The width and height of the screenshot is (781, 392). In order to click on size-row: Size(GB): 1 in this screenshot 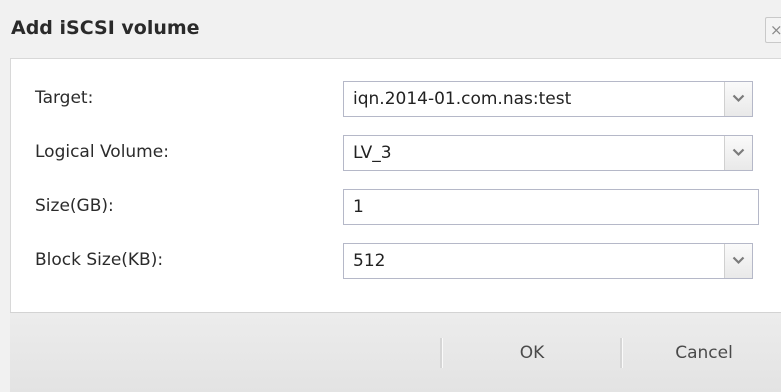, I will do `click(396, 207)`.